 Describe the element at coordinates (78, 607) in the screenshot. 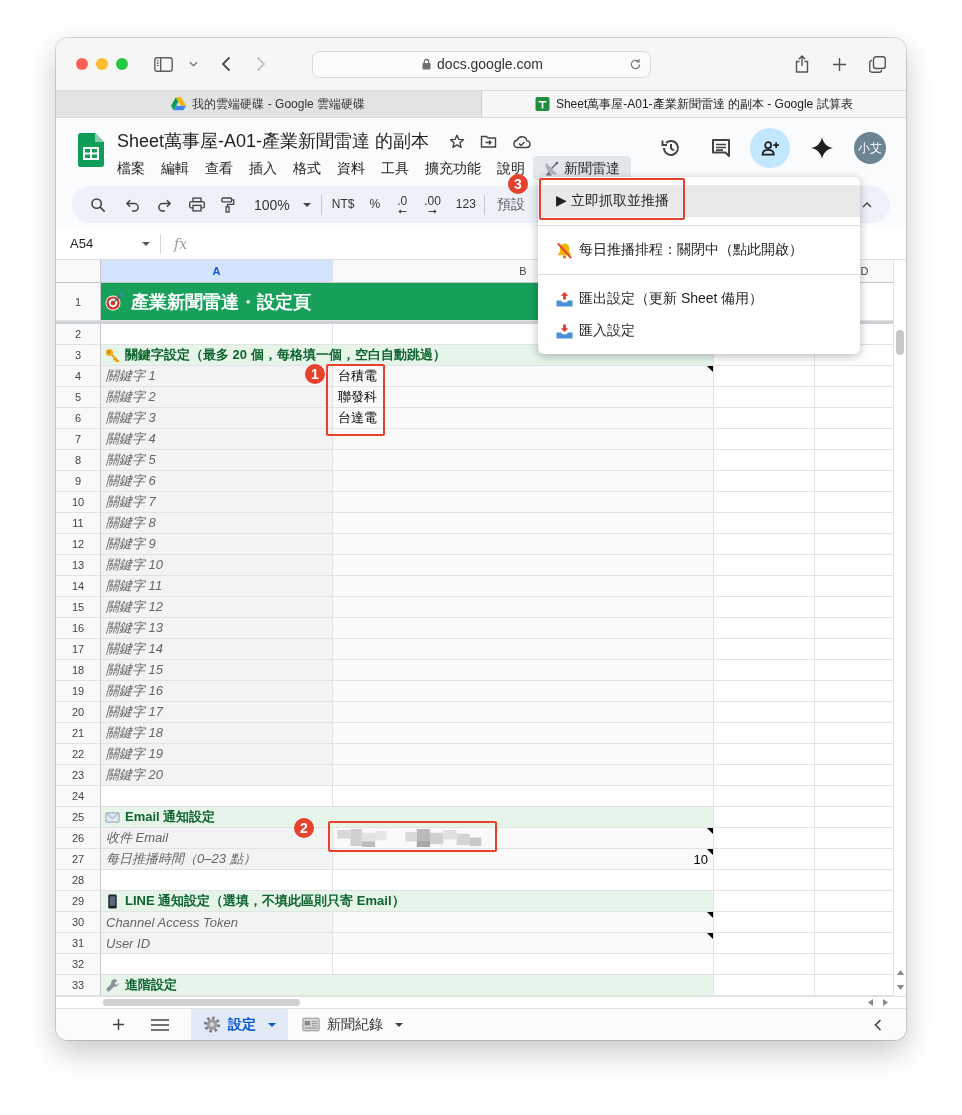

I see `row-header: 15` at that location.